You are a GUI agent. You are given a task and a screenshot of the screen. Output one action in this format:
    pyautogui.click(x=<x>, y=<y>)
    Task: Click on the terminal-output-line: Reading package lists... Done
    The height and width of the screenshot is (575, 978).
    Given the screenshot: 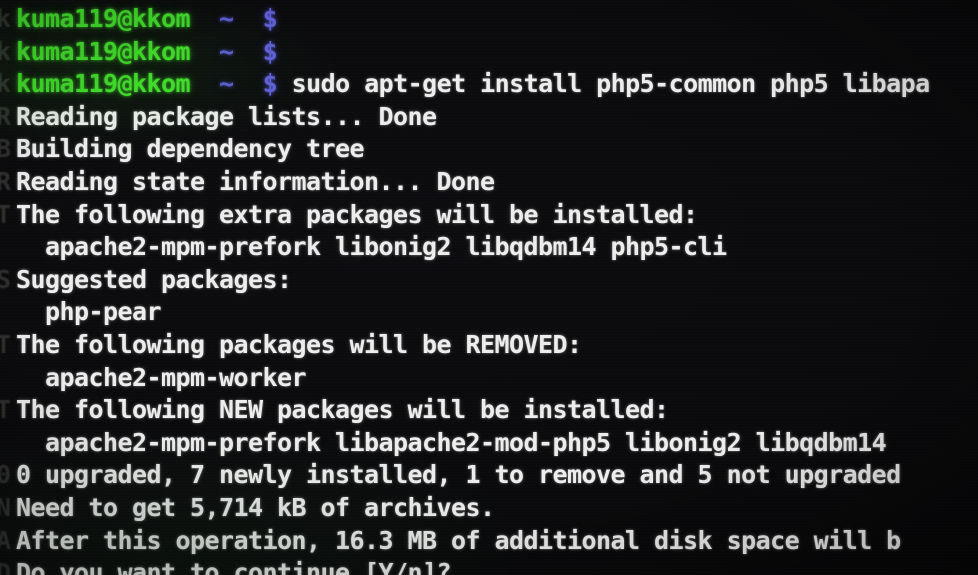 What is the action you would take?
    pyautogui.click(x=226, y=116)
    